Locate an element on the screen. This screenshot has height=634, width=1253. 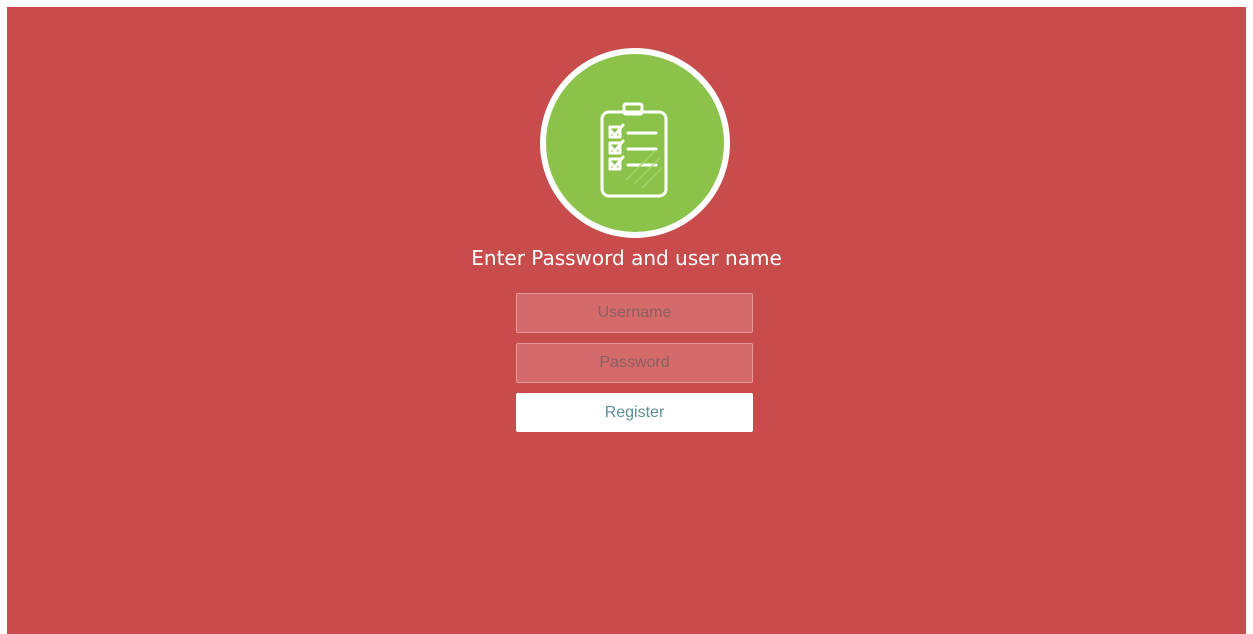
register-button: Register is located at coordinates (634, 412).